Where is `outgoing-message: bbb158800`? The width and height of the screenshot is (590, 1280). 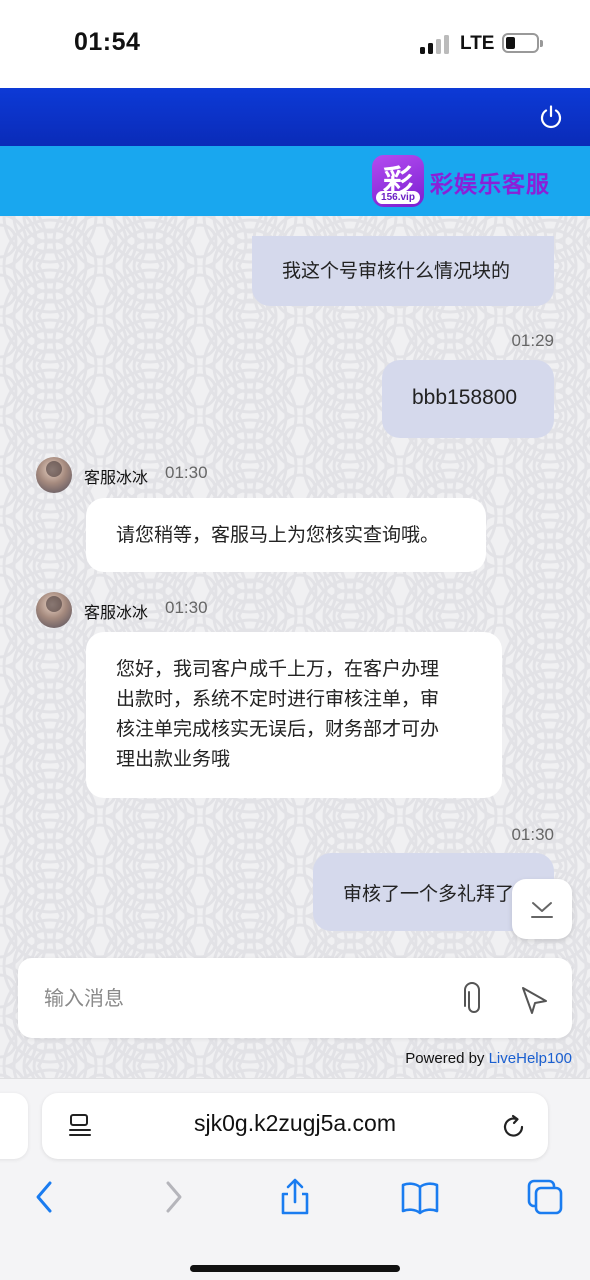 outgoing-message: bbb158800 is located at coordinates (468, 399).